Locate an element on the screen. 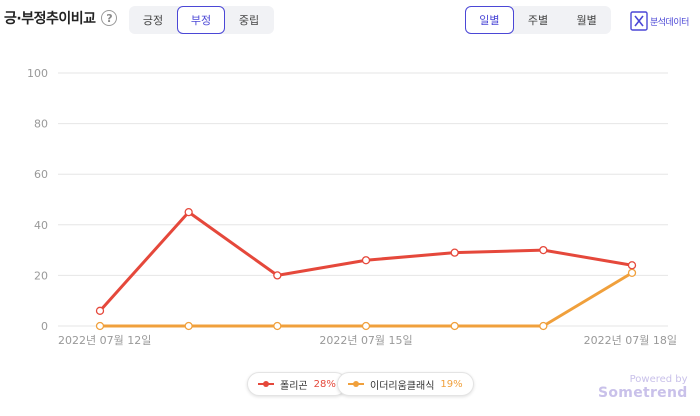  brand-logo: Powered by Sometrend is located at coordinates (643, 387).